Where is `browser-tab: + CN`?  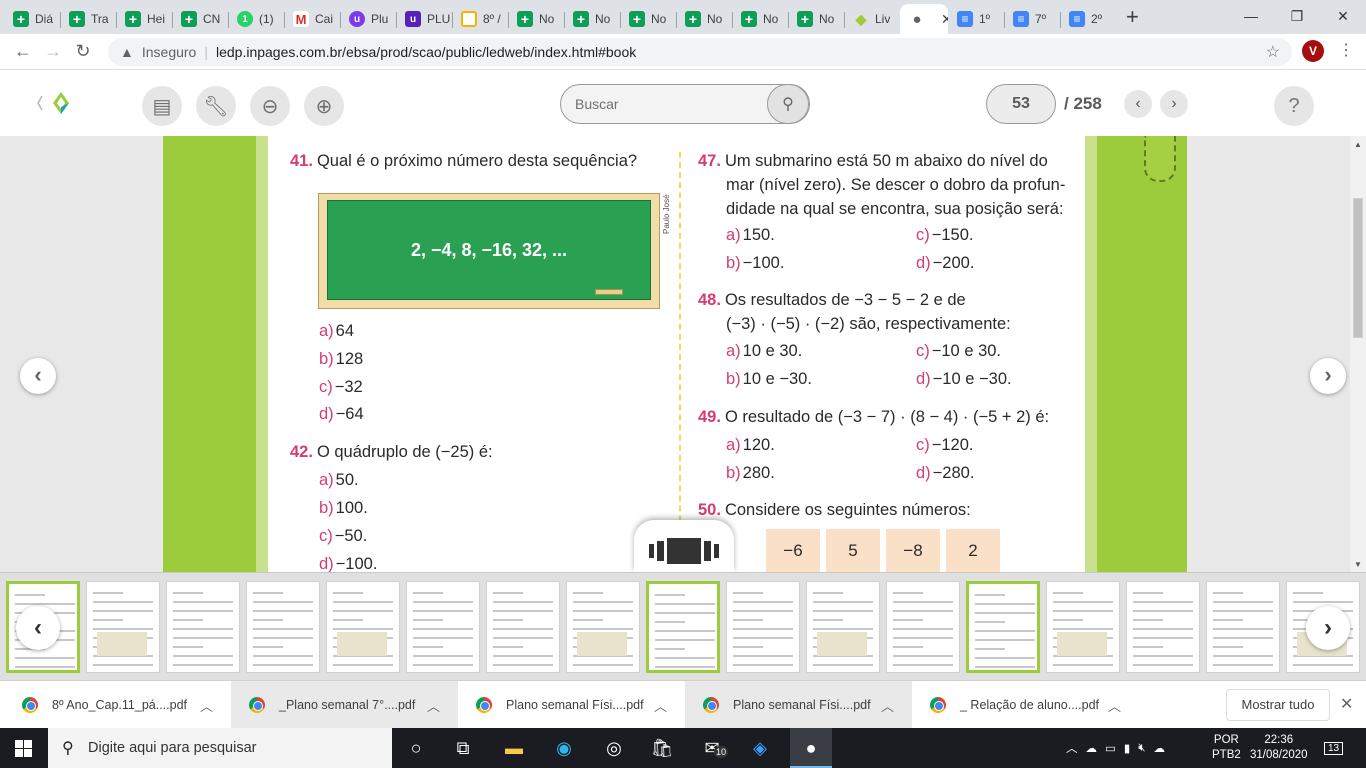
browser-tab: + CN is located at coordinates (200, 19).